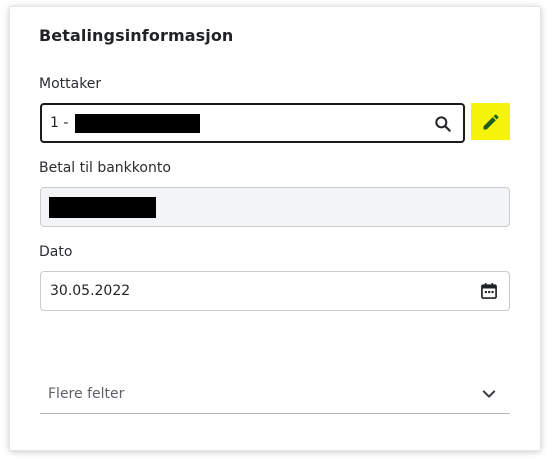  I want to click on more-fields-label: Flere felter, so click(86, 393).